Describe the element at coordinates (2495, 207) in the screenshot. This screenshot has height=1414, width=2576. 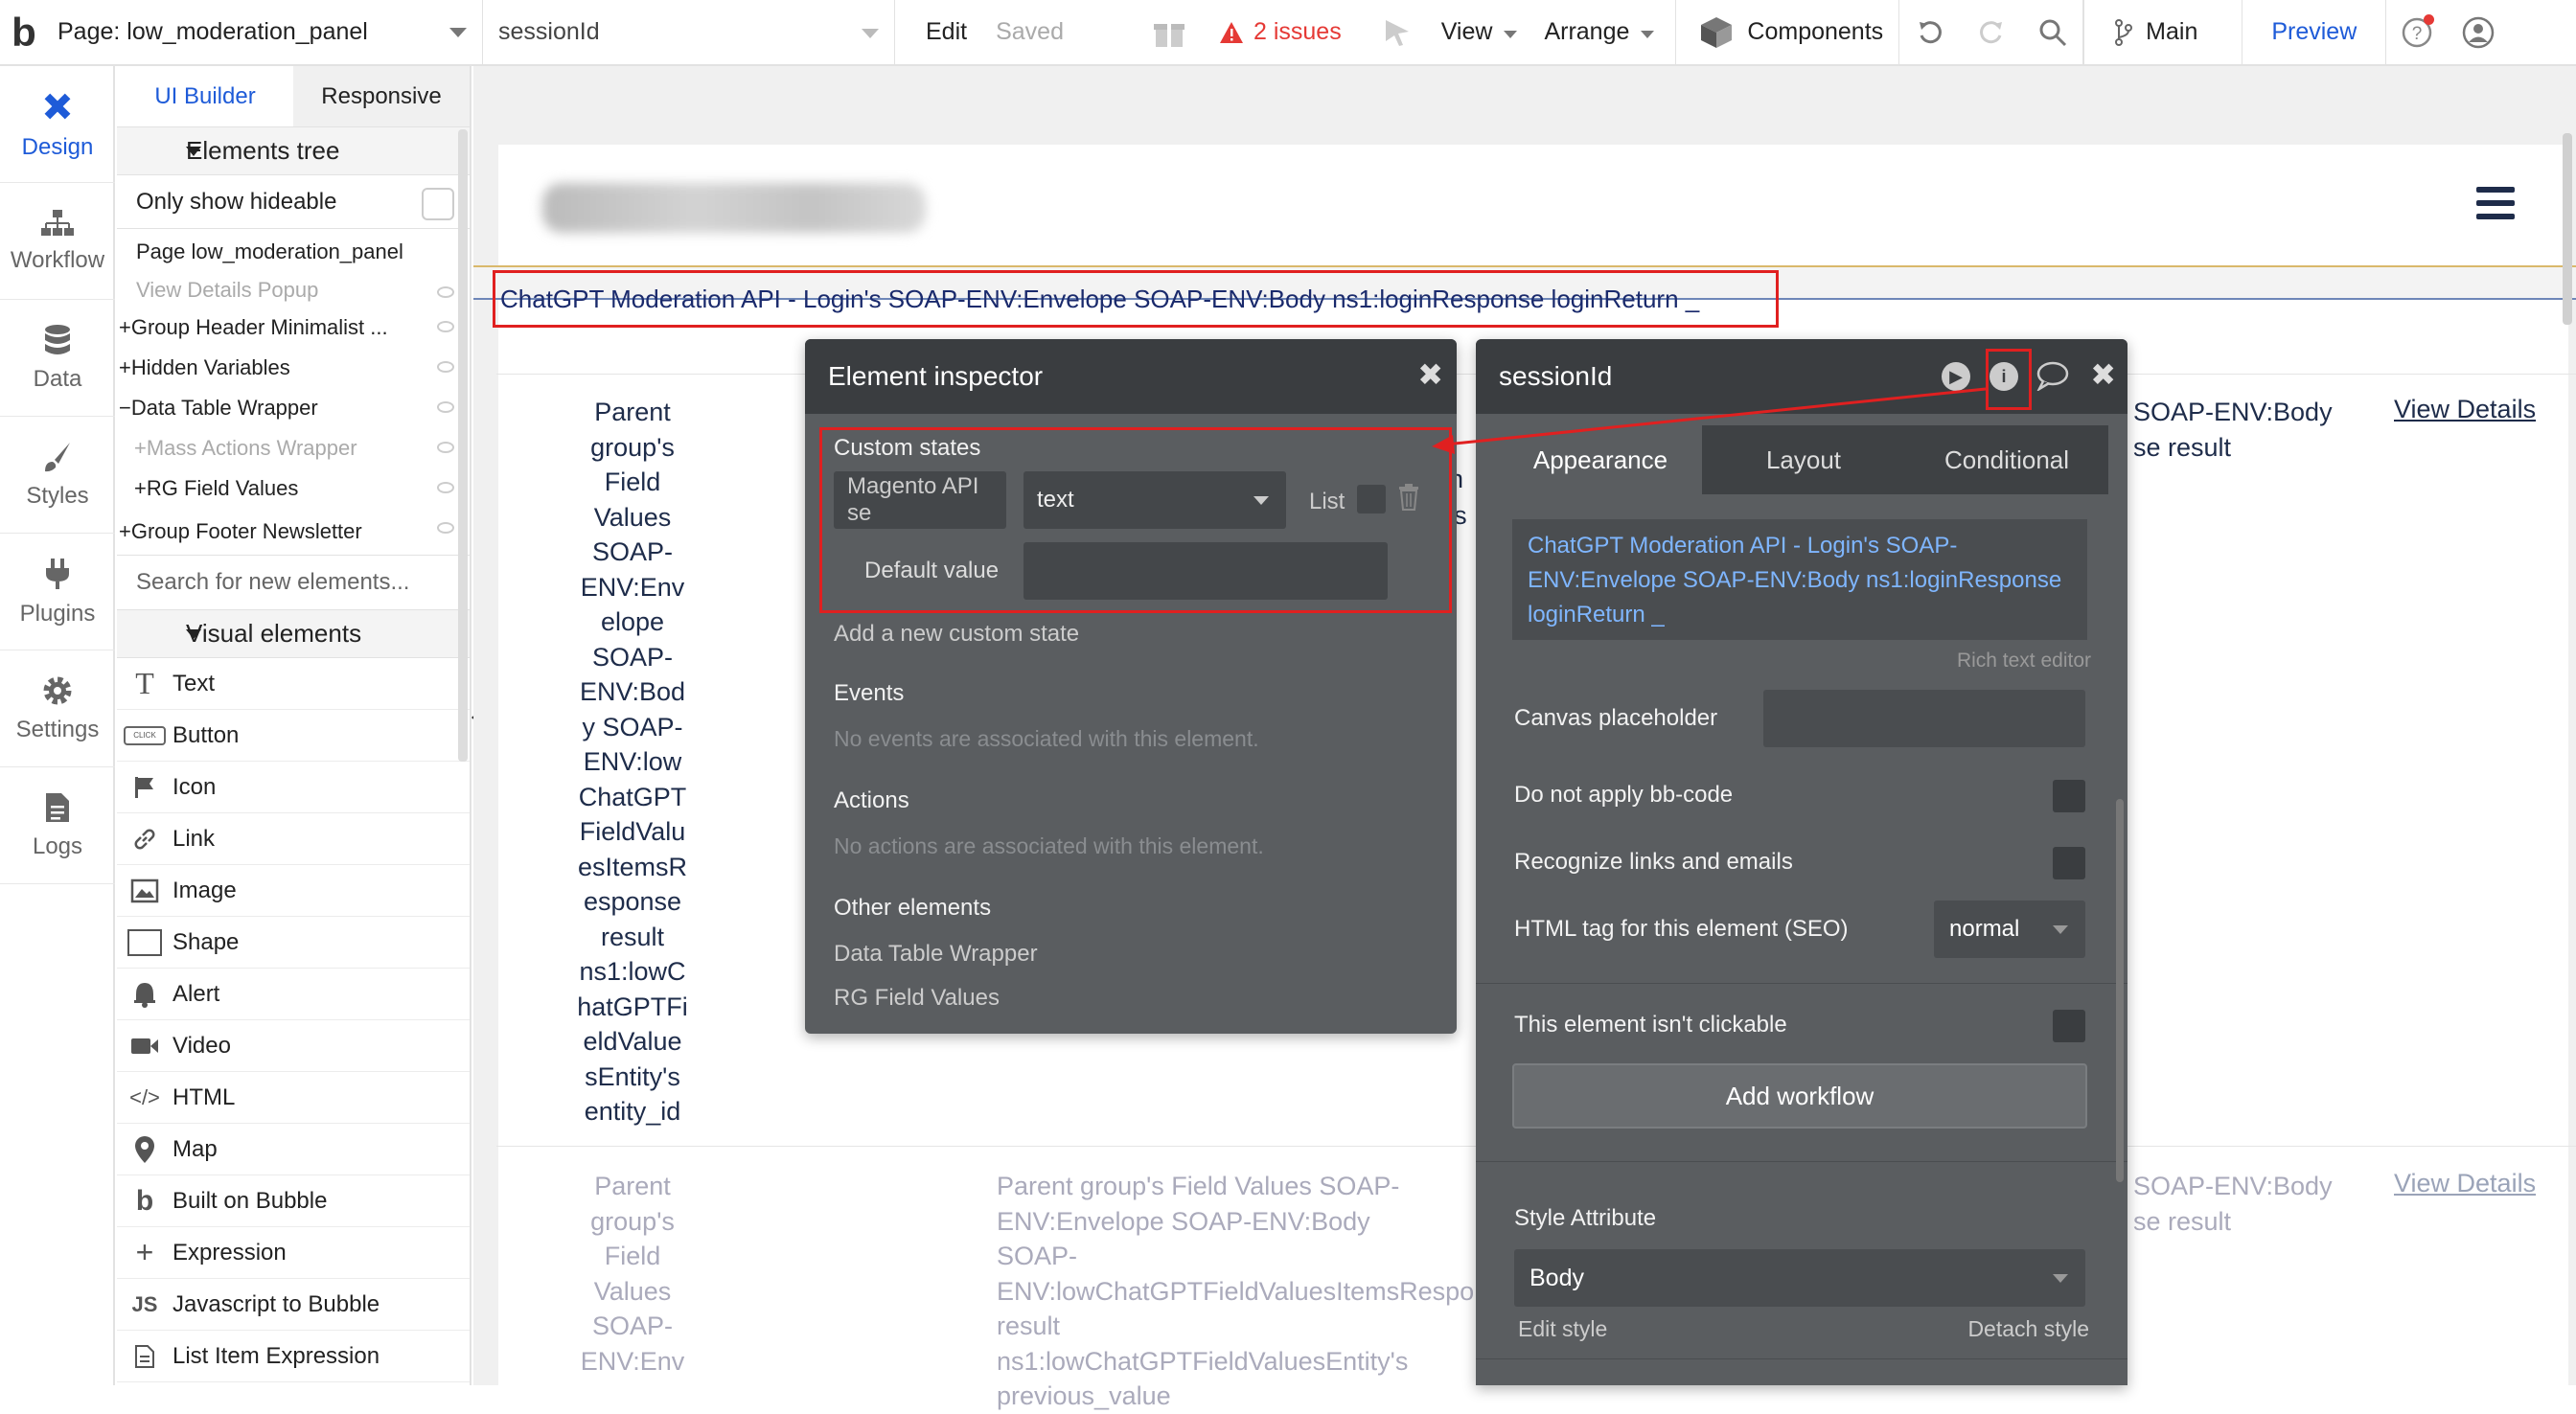
I see `hamburger-menu-icon` at that location.